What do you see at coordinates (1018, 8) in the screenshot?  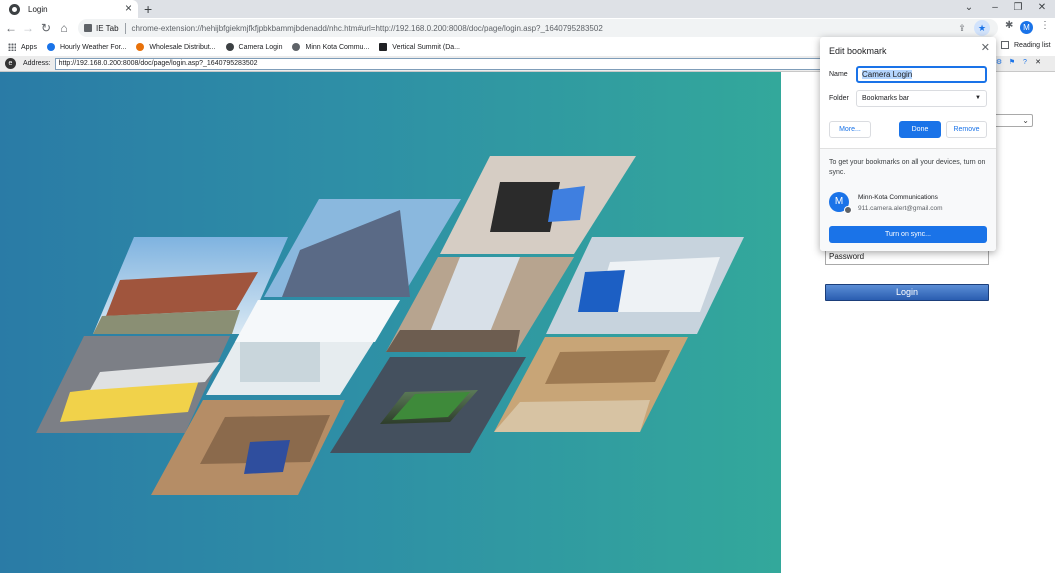 I see `maximize-button: ❐` at bounding box center [1018, 8].